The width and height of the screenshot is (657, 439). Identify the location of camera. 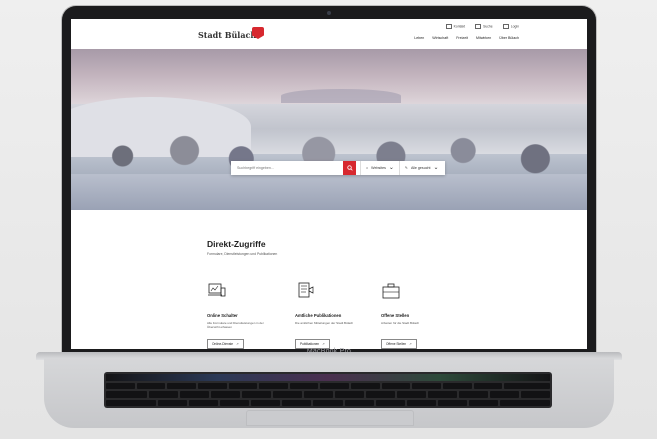
(329, 13).